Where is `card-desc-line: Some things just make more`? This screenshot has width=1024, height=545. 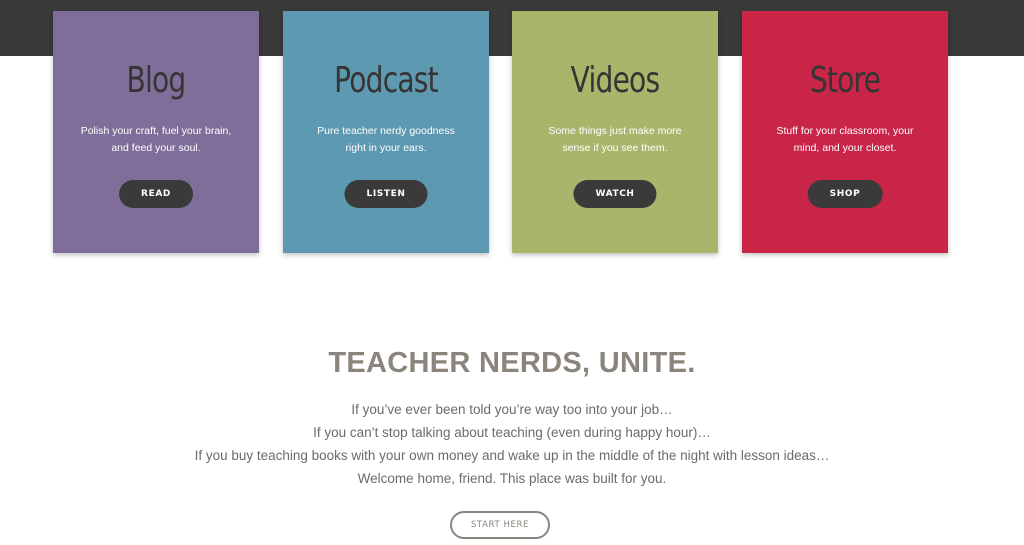
card-desc-line: Some things just make more is located at coordinates (615, 131).